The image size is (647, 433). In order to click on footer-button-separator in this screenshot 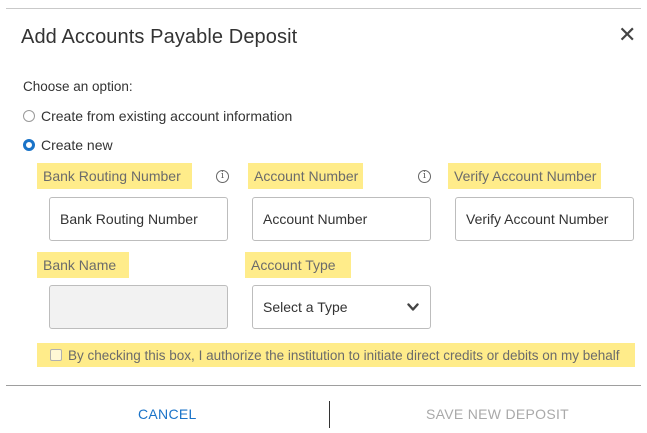, I will do `click(329, 414)`.